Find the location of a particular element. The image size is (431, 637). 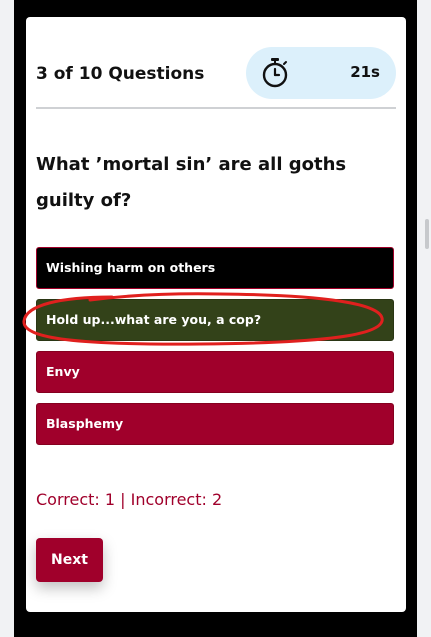

answer-option-3: Envy is located at coordinates (215, 372).